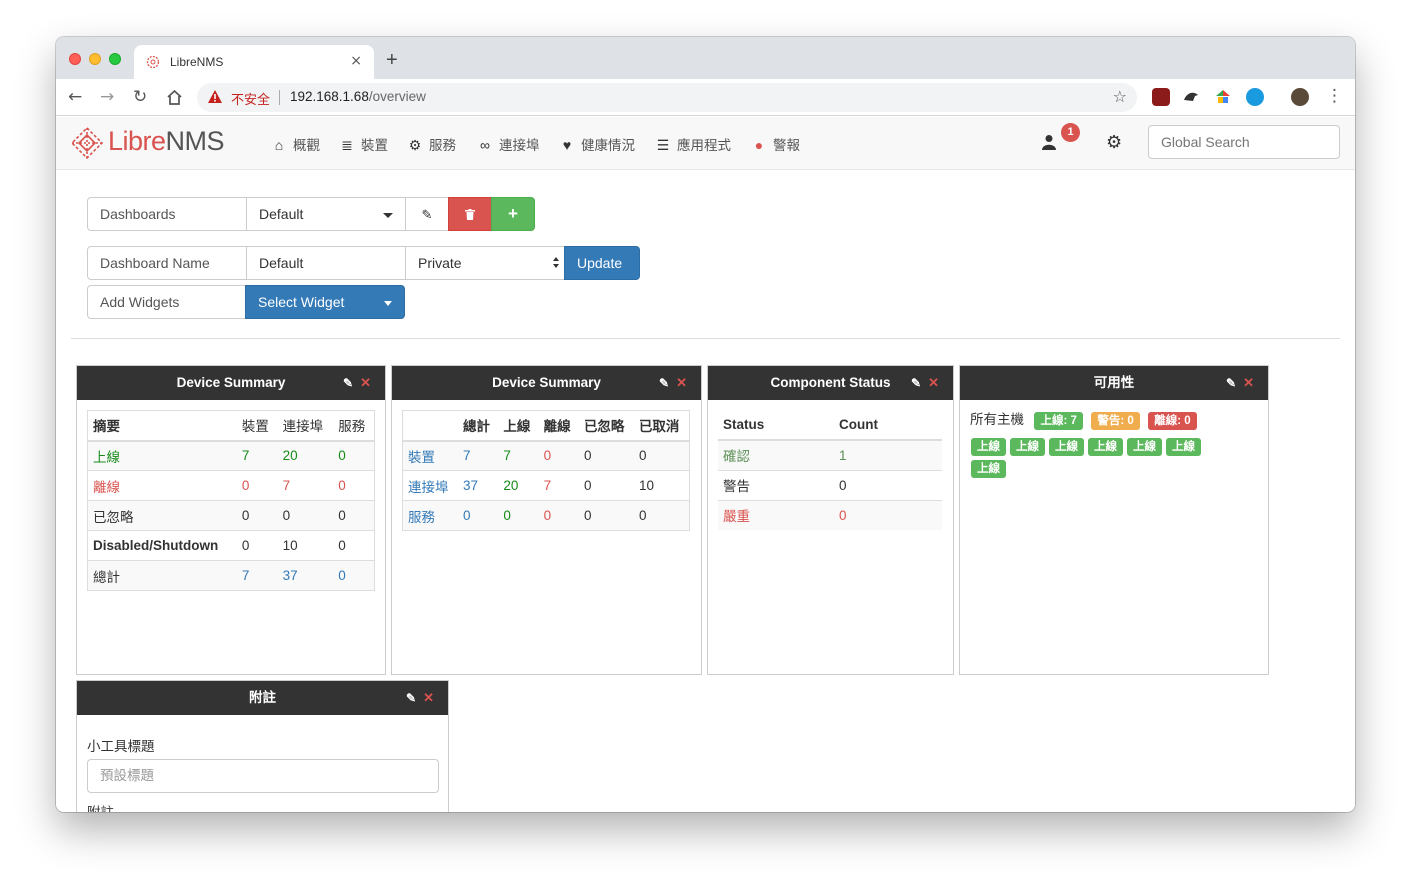  Describe the element at coordinates (1115, 421) in the screenshot. I see `warn-count-badge: 警告: 0` at that location.